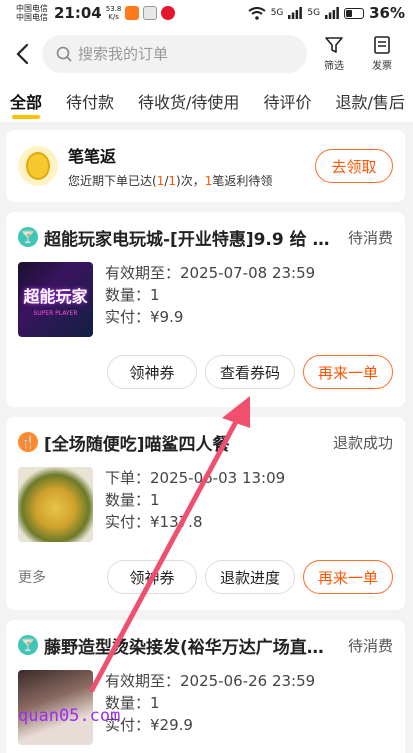  Describe the element at coordinates (334, 53) in the screenshot. I see `filter-button: 筛选` at that location.